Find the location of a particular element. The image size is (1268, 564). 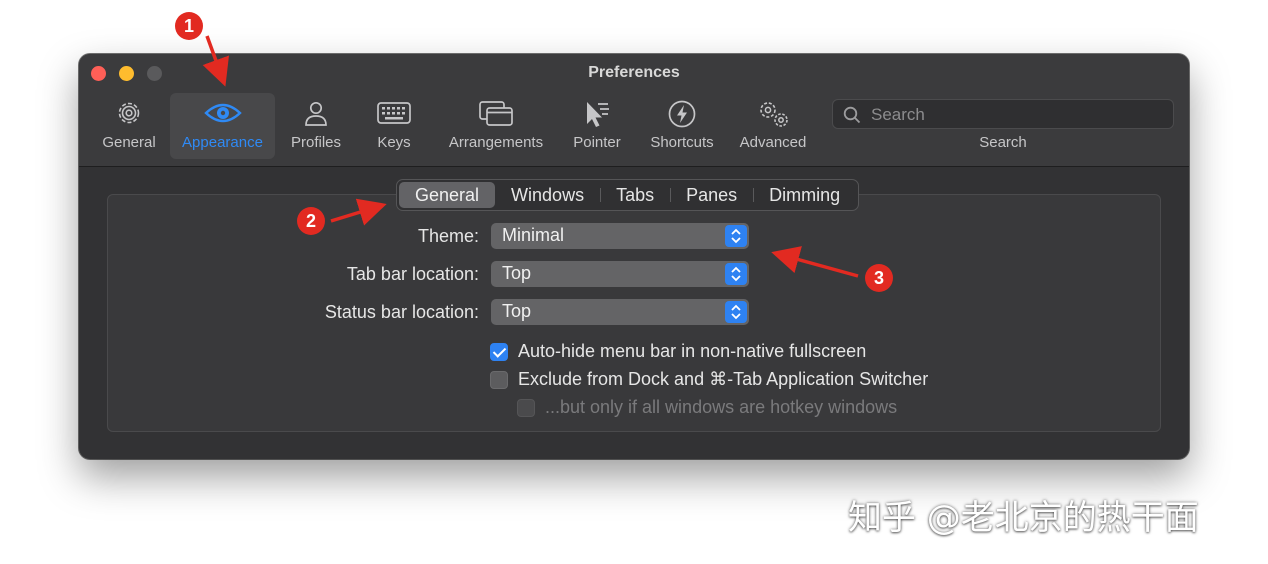

tab-tabs: Tabs is located at coordinates (635, 195).